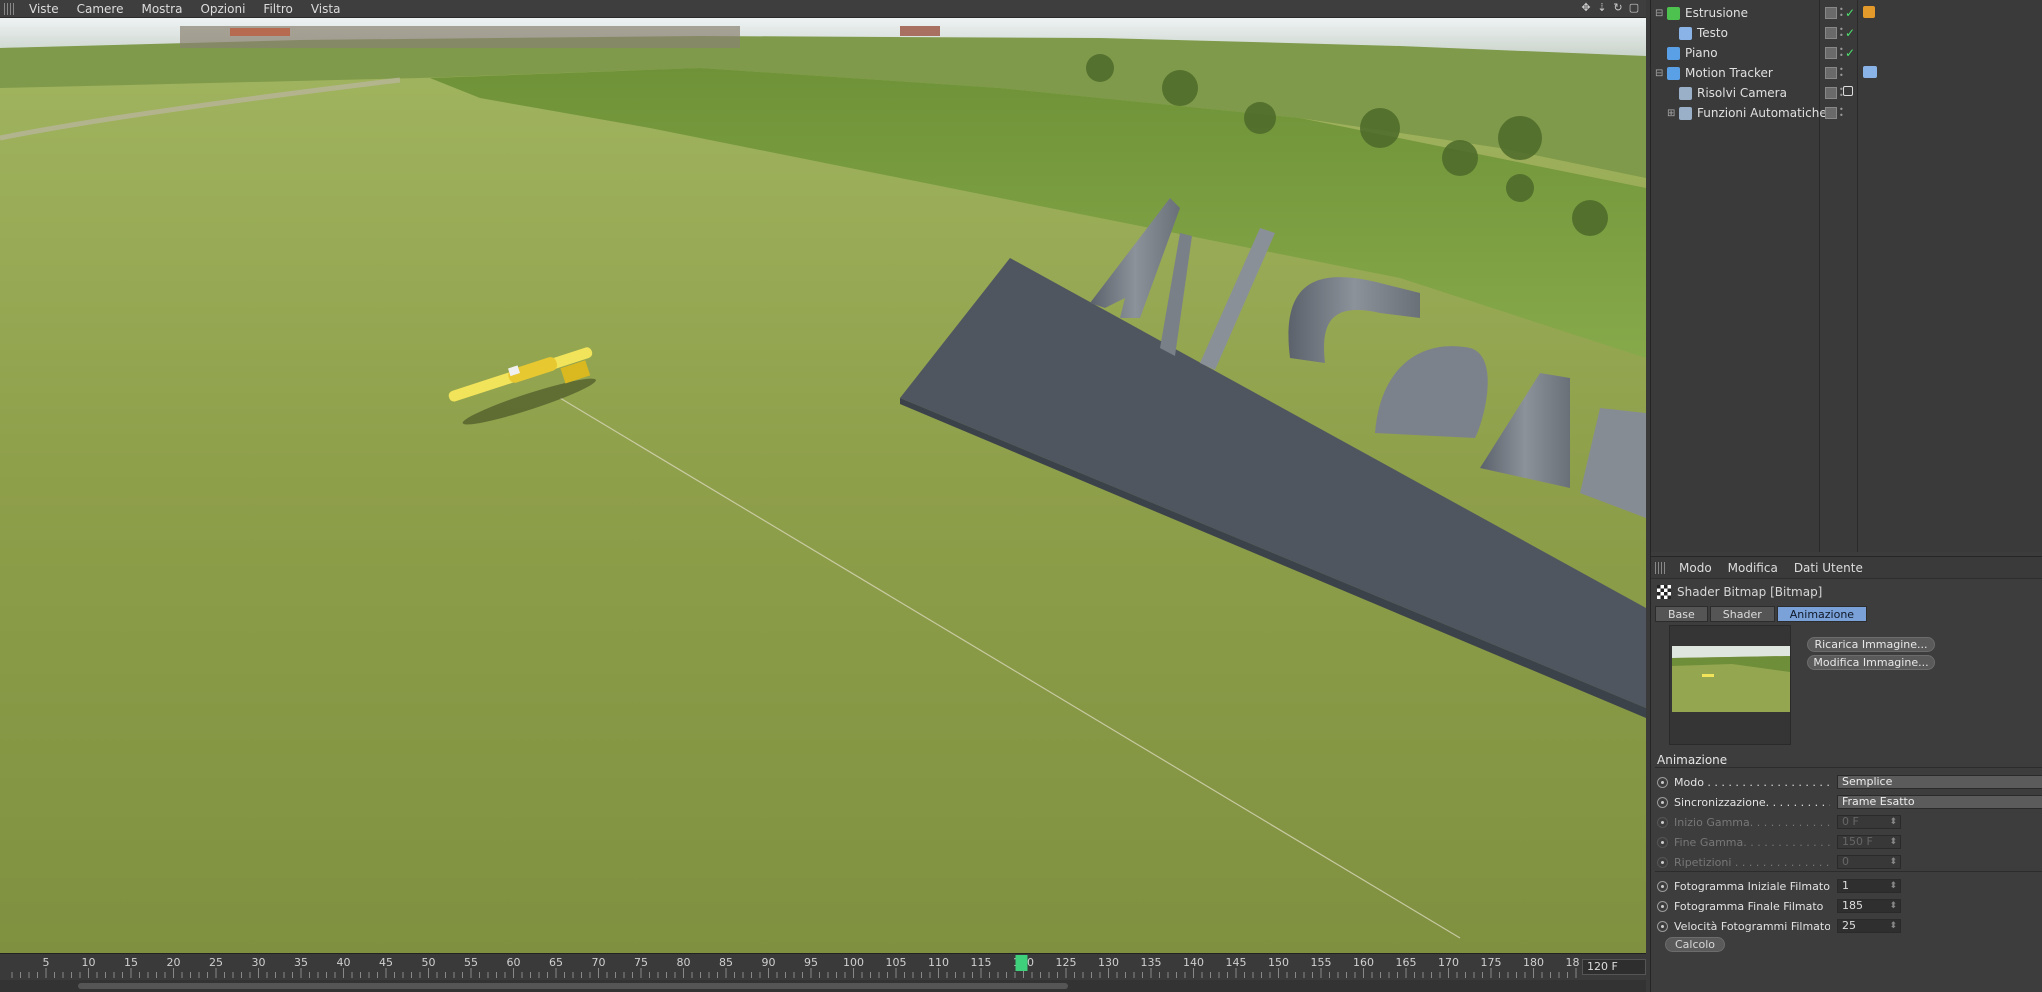 The height and width of the screenshot is (992, 2042). What do you see at coordinates (1066, 962) in the screenshot?
I see `ruler-label: 125` at bounding box center [1066, 962].